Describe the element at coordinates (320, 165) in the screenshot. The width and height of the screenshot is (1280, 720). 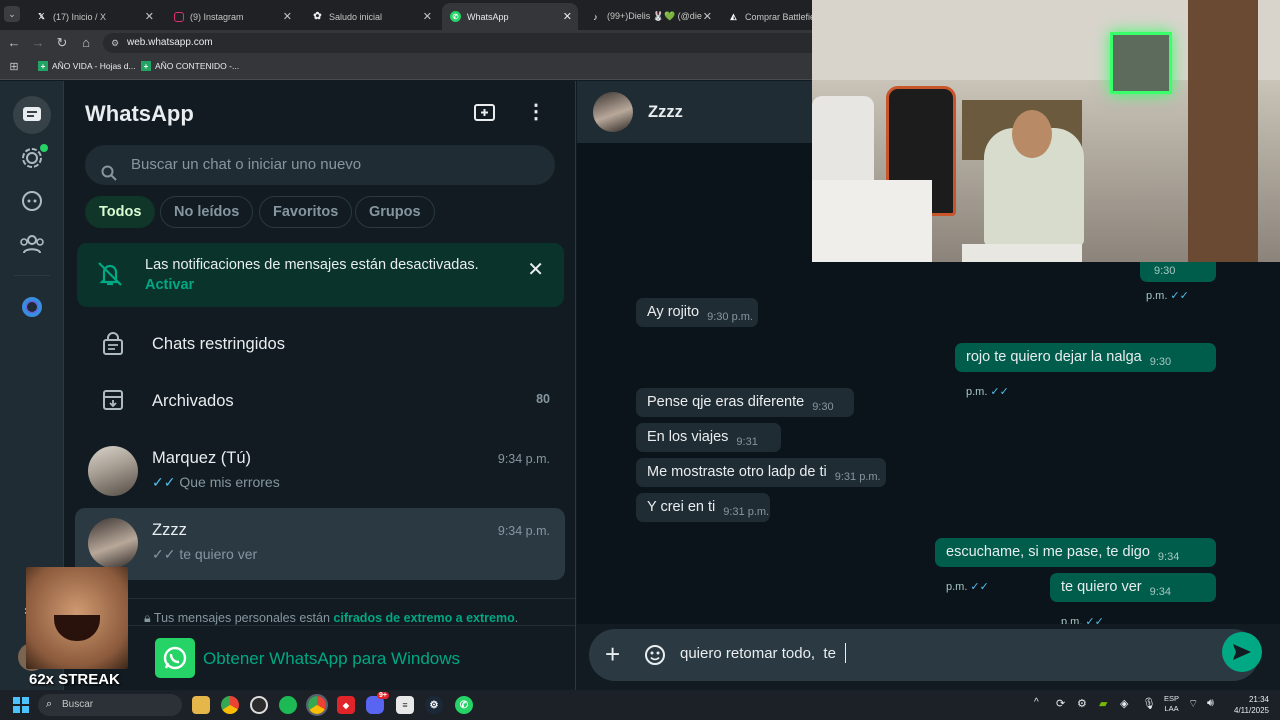
I see `search-input: Buscar un chat o iniciar uno nuevo` at that location.